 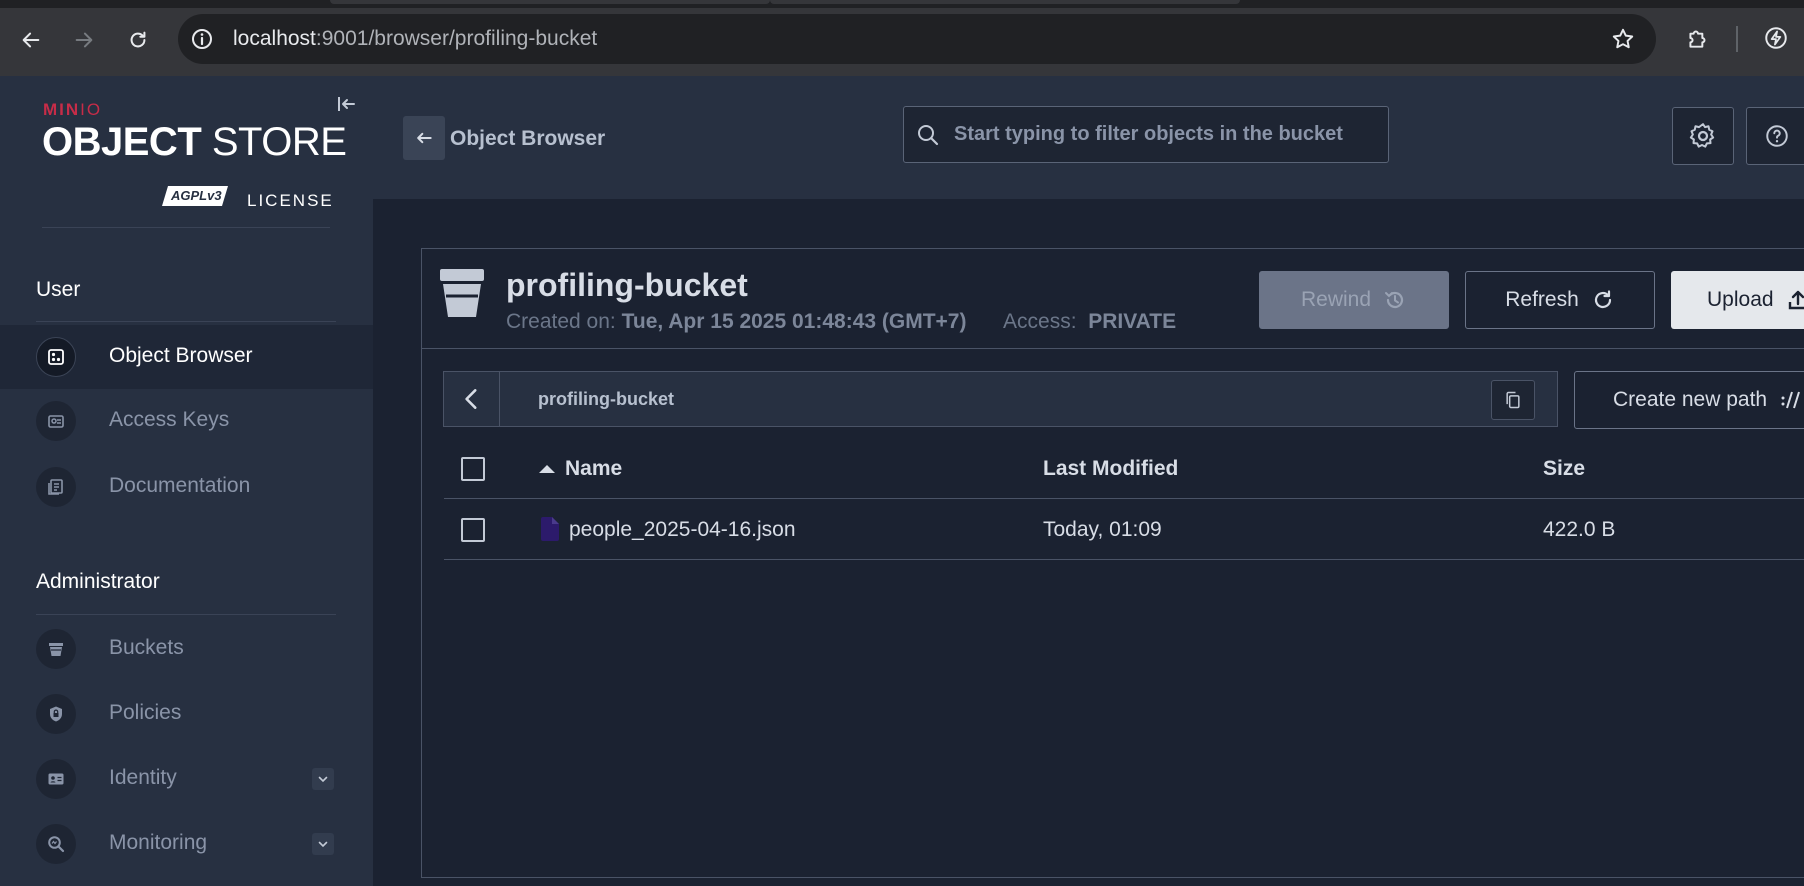 I want to click on object-filter-search, so click(x=1146, y=134).